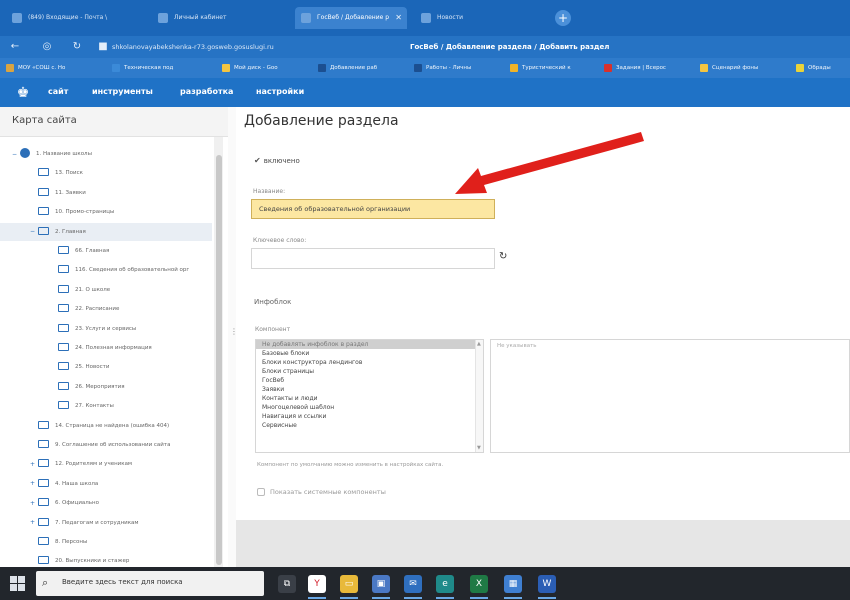 The image size is (850, 600). I want to click on tree-item: 116. Сведения об образовательной орг, so click(106, 270).